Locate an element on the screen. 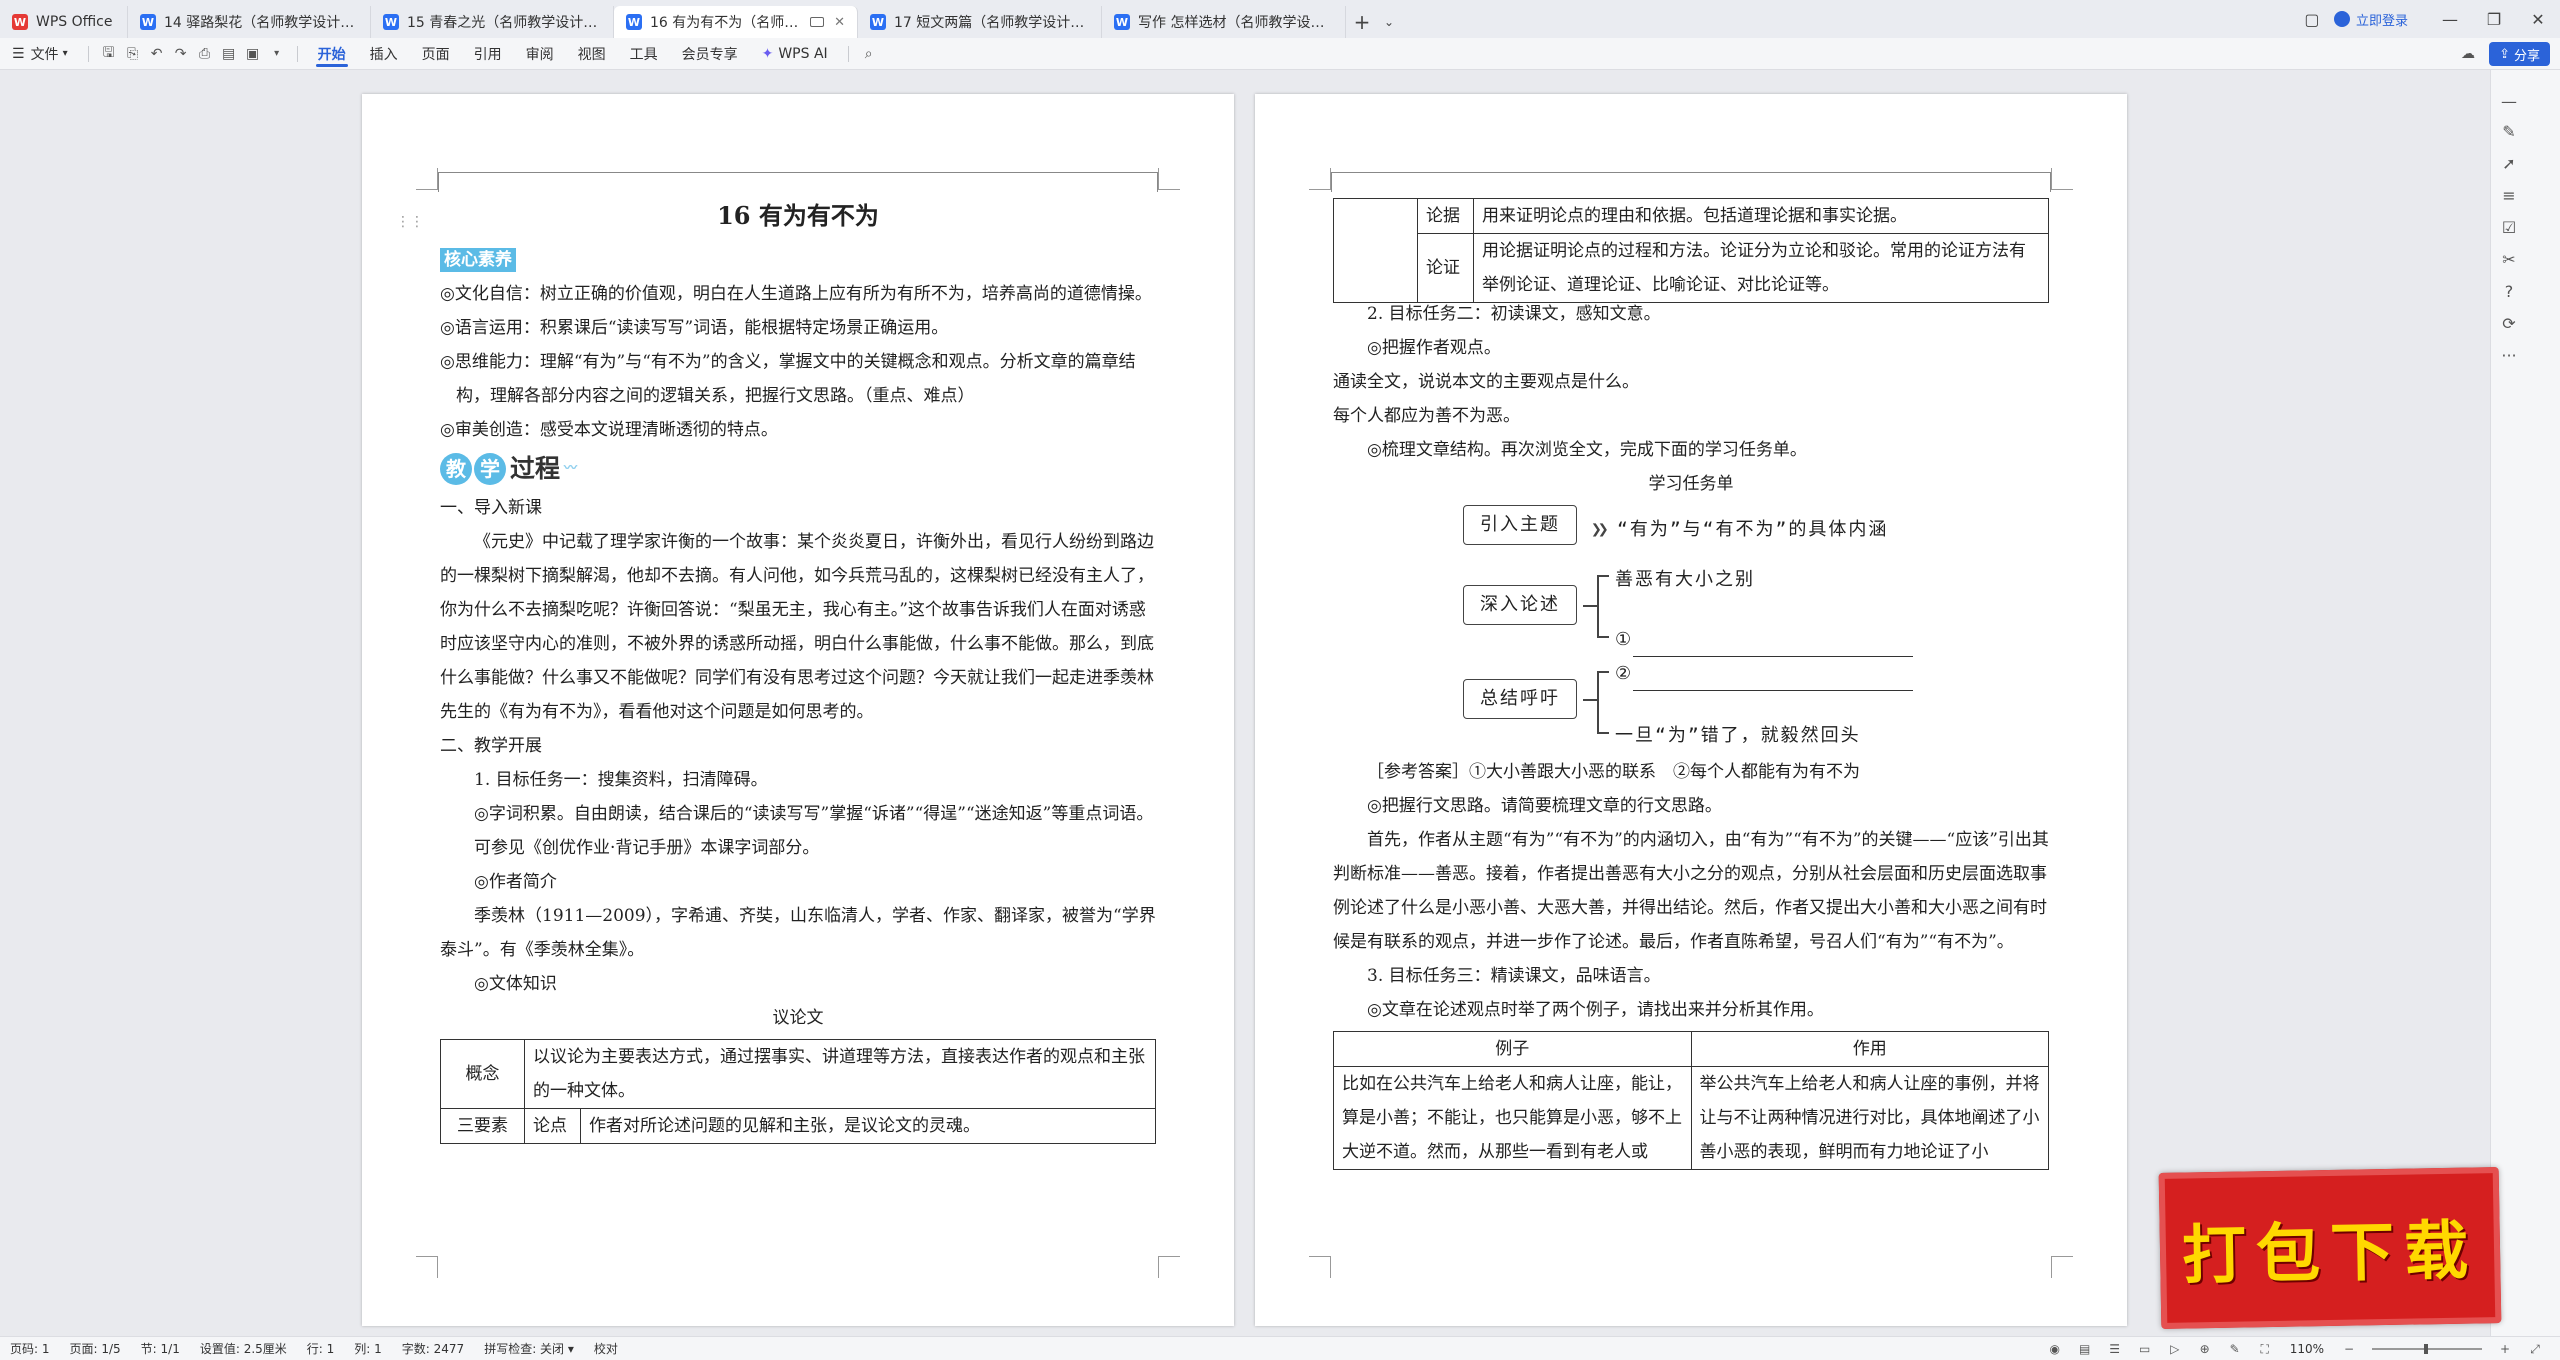  author-heading: ◎作者简介 is located at coordinates (515, 882).